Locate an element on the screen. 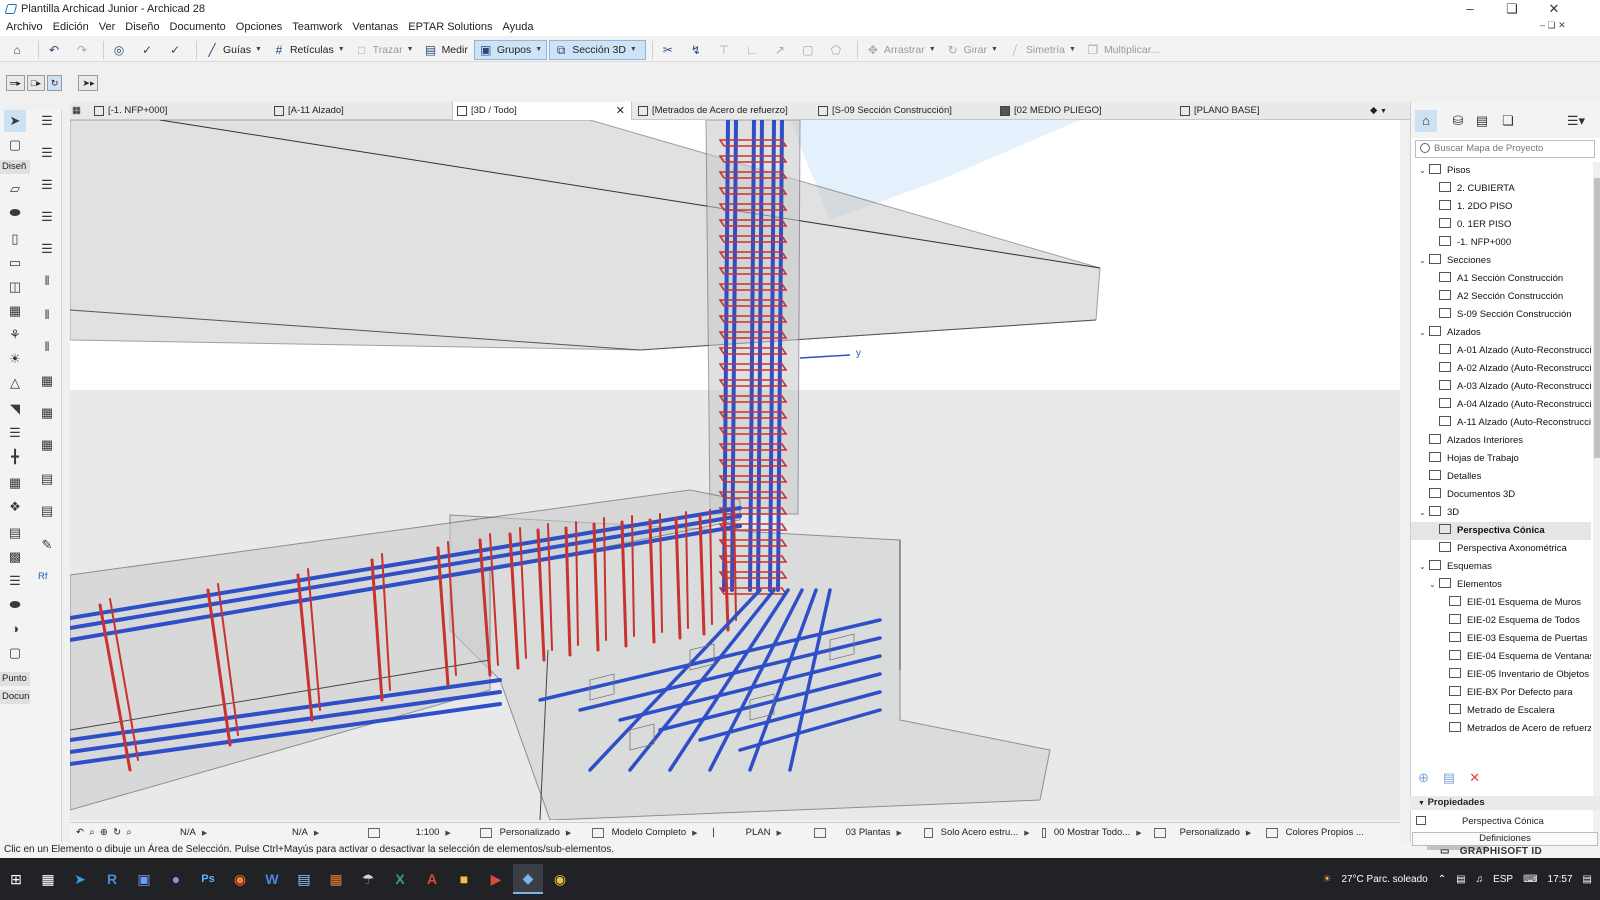  tree-item: ⌄ Alzados is located at coordinates (1501, 333).